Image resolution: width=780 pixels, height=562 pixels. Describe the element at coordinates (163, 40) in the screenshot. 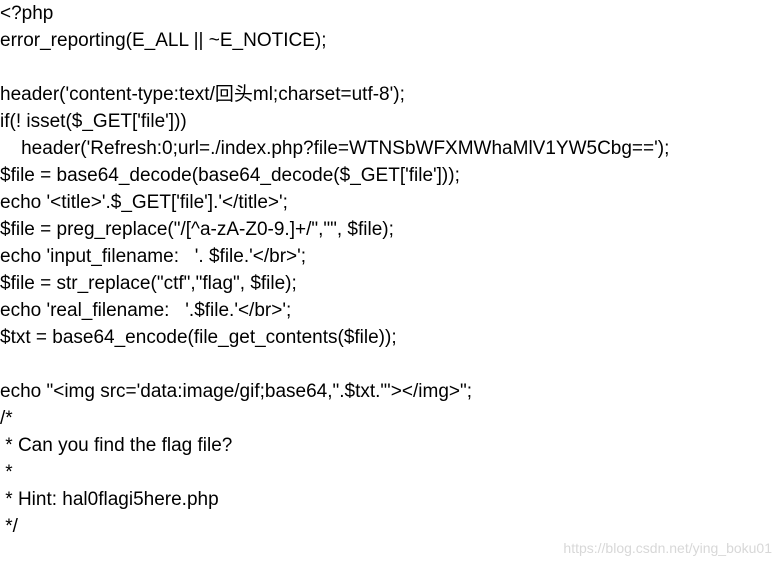

I see `code-line: error_reporting(E_ALL || ~E_NOTICE);` at that location.